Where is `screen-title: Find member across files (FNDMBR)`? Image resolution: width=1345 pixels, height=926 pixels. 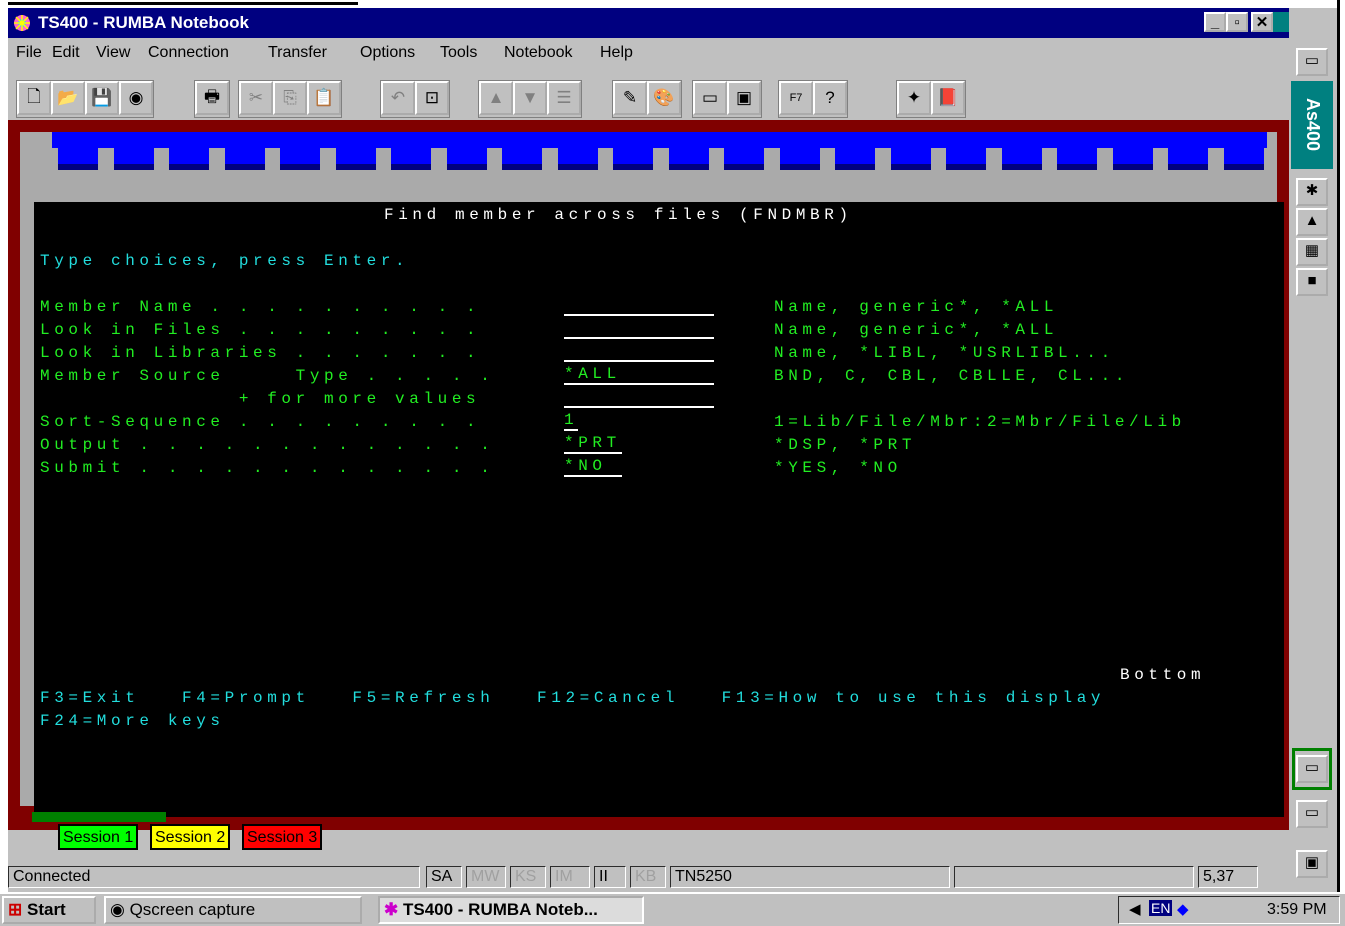
screen-title: Find member across files (FNDMBR) is located at coordinates (618, 215).